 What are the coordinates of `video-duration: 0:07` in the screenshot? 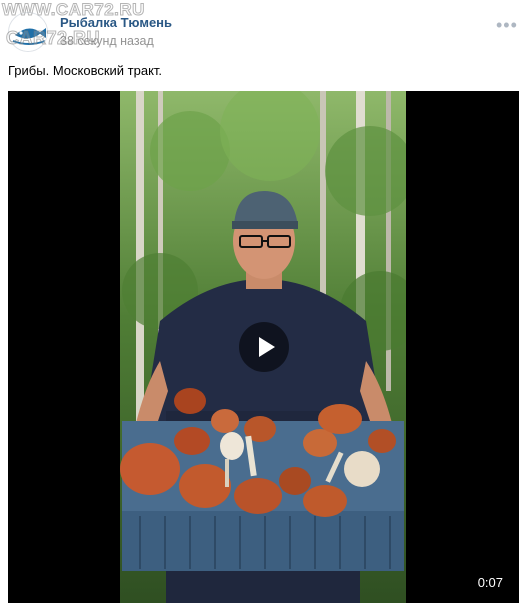 It's located at (490, 582).